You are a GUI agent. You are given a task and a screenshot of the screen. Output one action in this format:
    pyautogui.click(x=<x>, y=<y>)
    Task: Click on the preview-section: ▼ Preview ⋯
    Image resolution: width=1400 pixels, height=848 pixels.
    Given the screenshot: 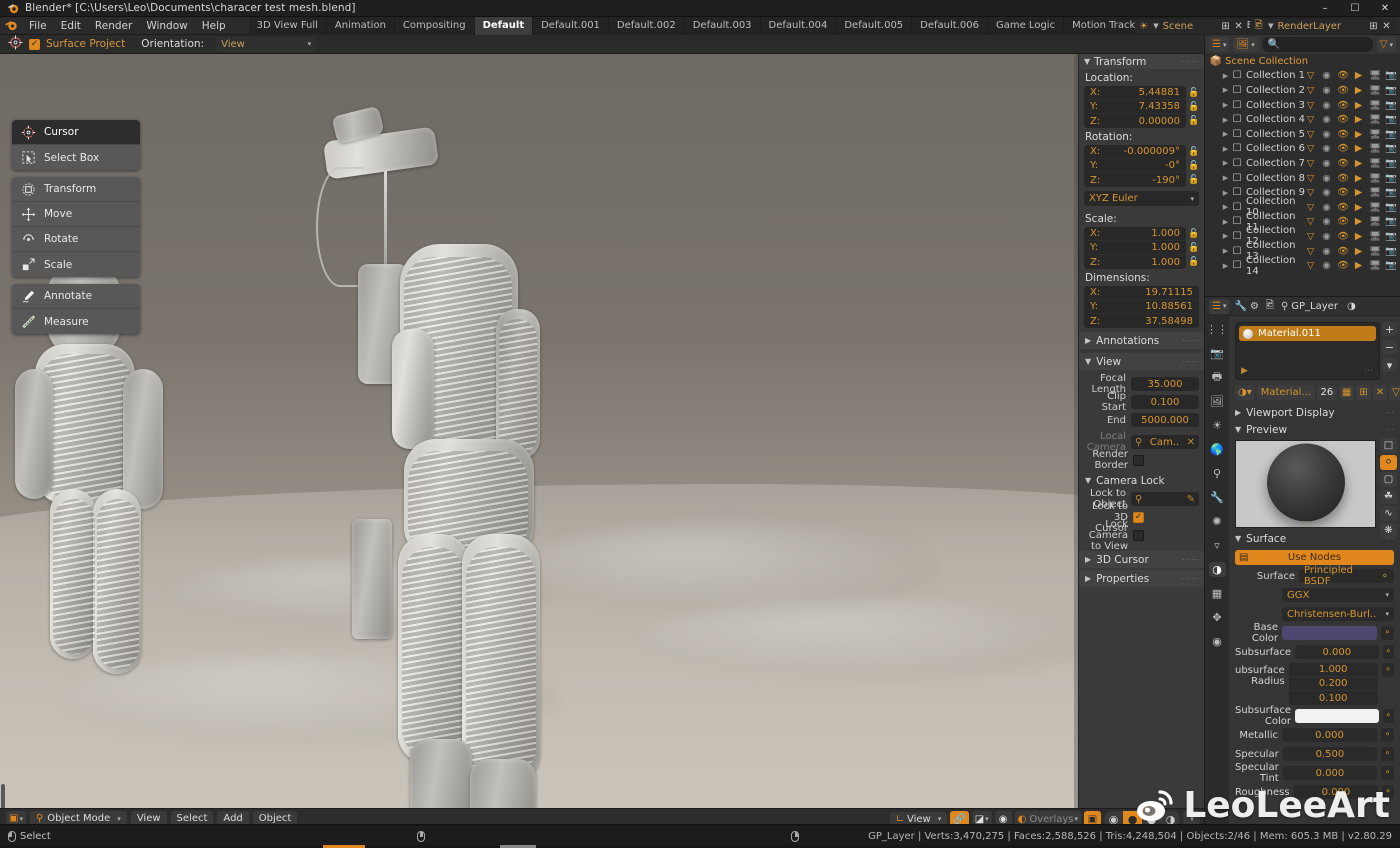 What is the action you would take?
    pyautogui.click(x=1314, y=429)
    